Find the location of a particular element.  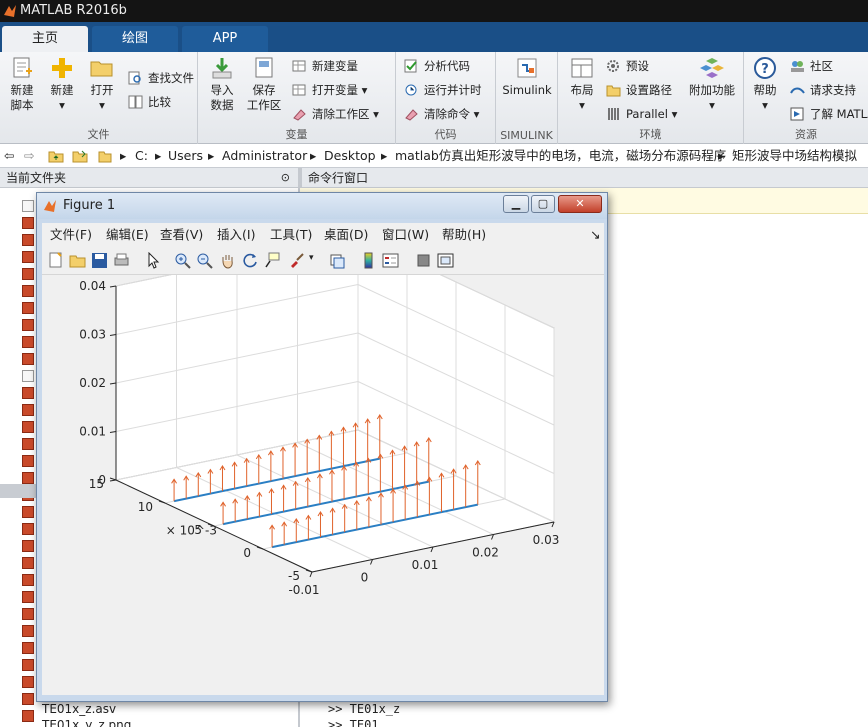

breadcrumb-users: Users is located at coordinates (185, 156).